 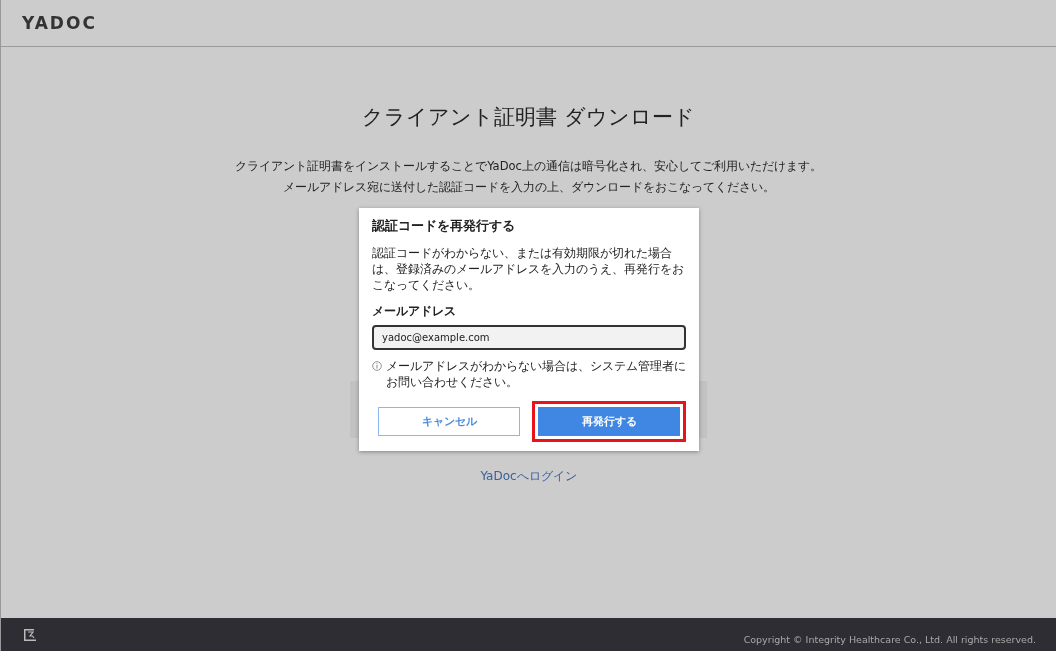 What do you see at coordinates (444, 226) in the screenshot?
I see `dialog-title: 認証コードを再発行する` at bounding box center [444, 226].